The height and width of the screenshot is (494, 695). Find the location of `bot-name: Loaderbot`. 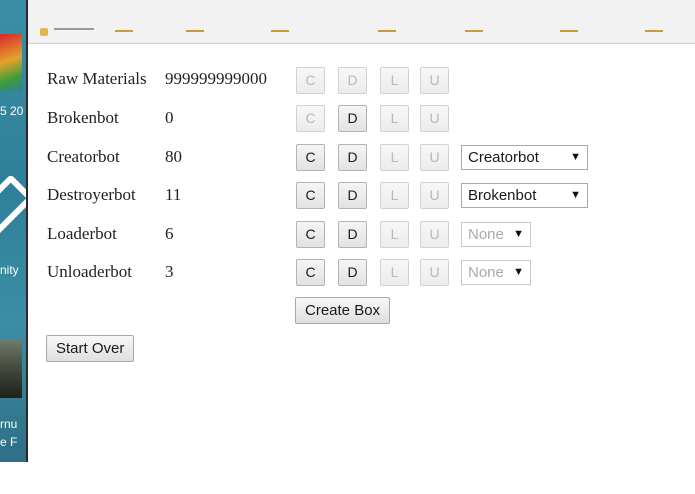

bot-name: Loaderbot is located at coordinates (82, 233).